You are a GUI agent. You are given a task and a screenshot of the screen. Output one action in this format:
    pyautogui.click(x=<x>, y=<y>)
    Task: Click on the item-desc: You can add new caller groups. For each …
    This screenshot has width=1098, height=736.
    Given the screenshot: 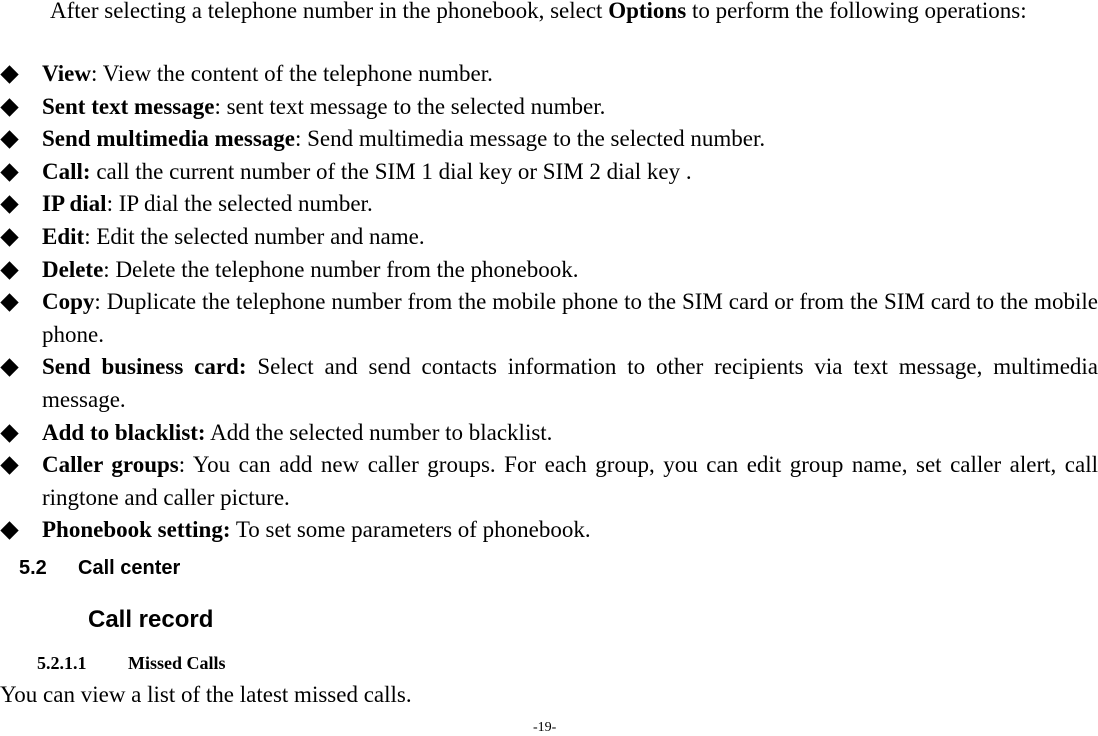 What is the action you would take?
    pyautogui.click(x=570, y=481)
    